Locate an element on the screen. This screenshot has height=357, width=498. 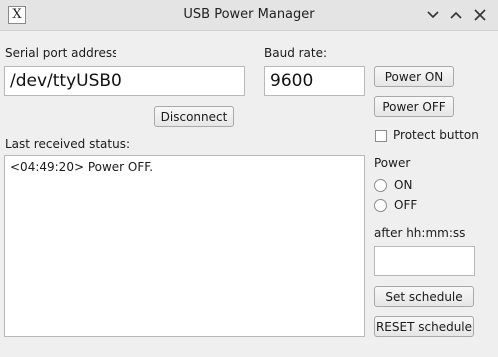
power-on-radio is located at coordinates (380, 185).